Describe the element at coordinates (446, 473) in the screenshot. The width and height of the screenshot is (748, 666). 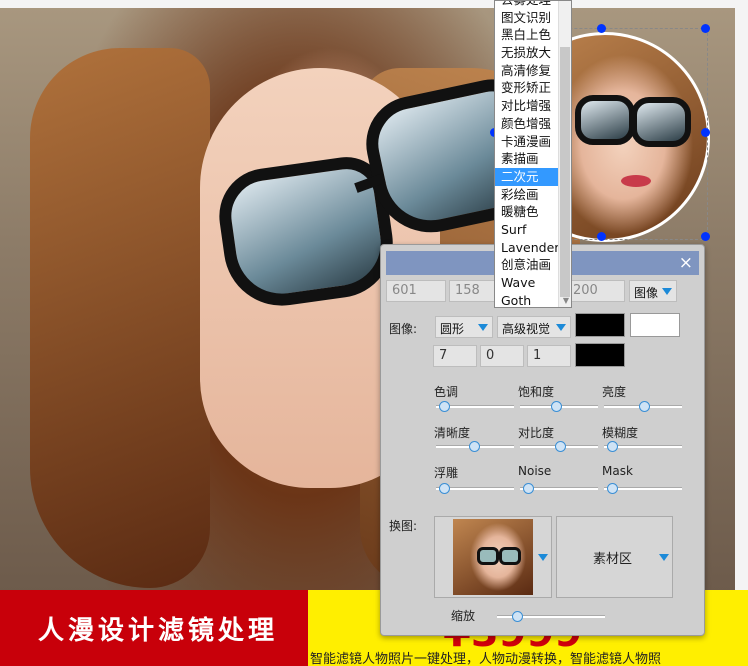
I see `emboss-label: 浮雕` at that location.